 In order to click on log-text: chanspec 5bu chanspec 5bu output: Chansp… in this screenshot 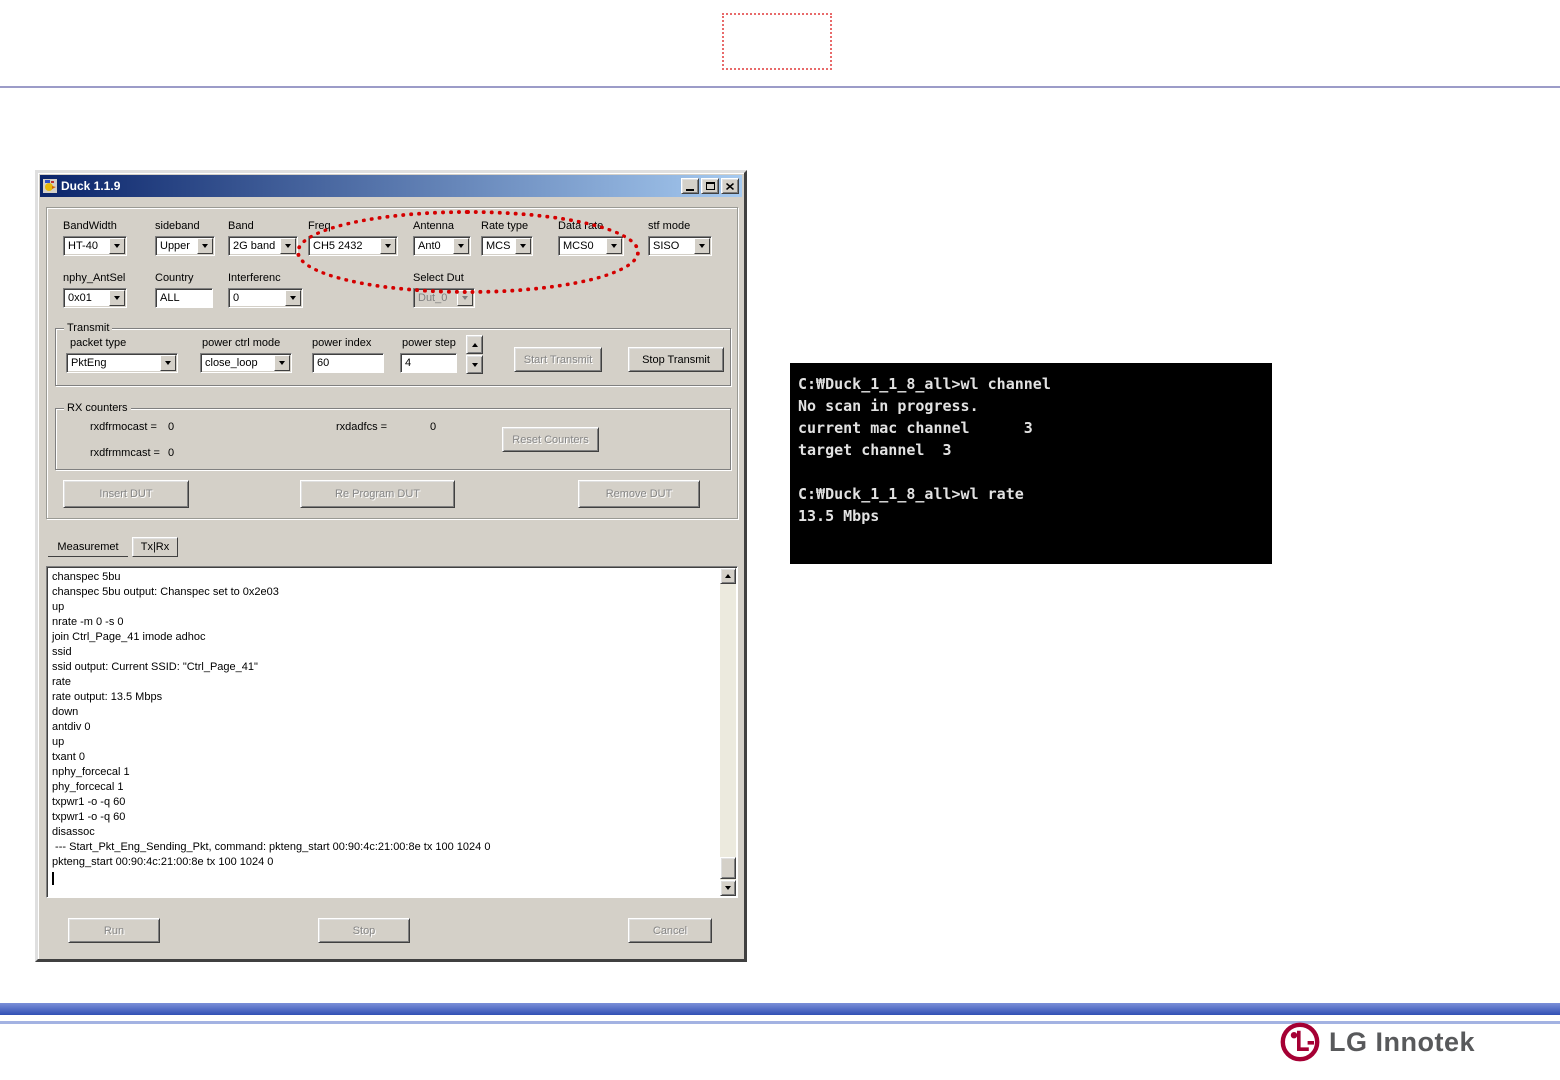, I will do `click(271, 719)`.